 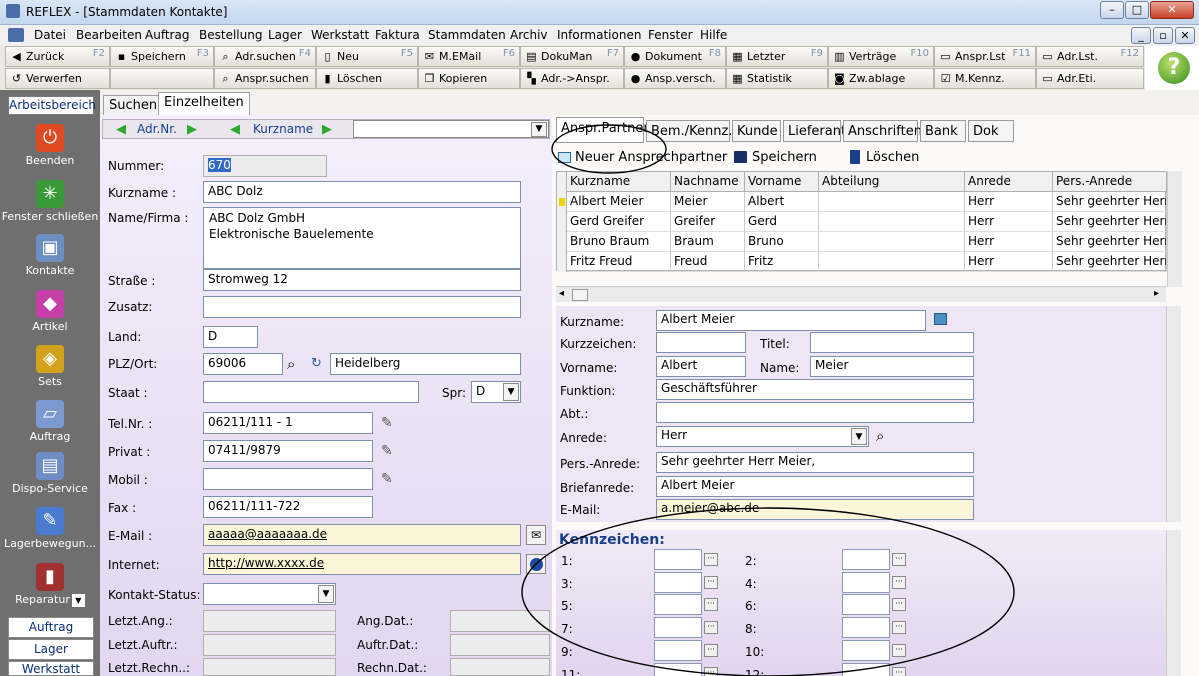 I want to click on annotation-ellipse-tab, so click(x=609, y=149).